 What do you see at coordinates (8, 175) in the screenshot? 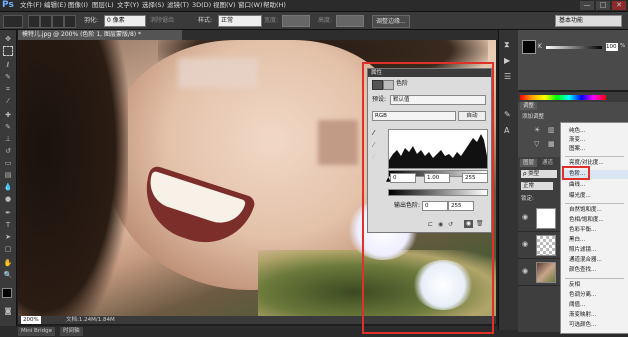
I see `gradient-tool-icon: ▤` at bounding box center [8, 175].